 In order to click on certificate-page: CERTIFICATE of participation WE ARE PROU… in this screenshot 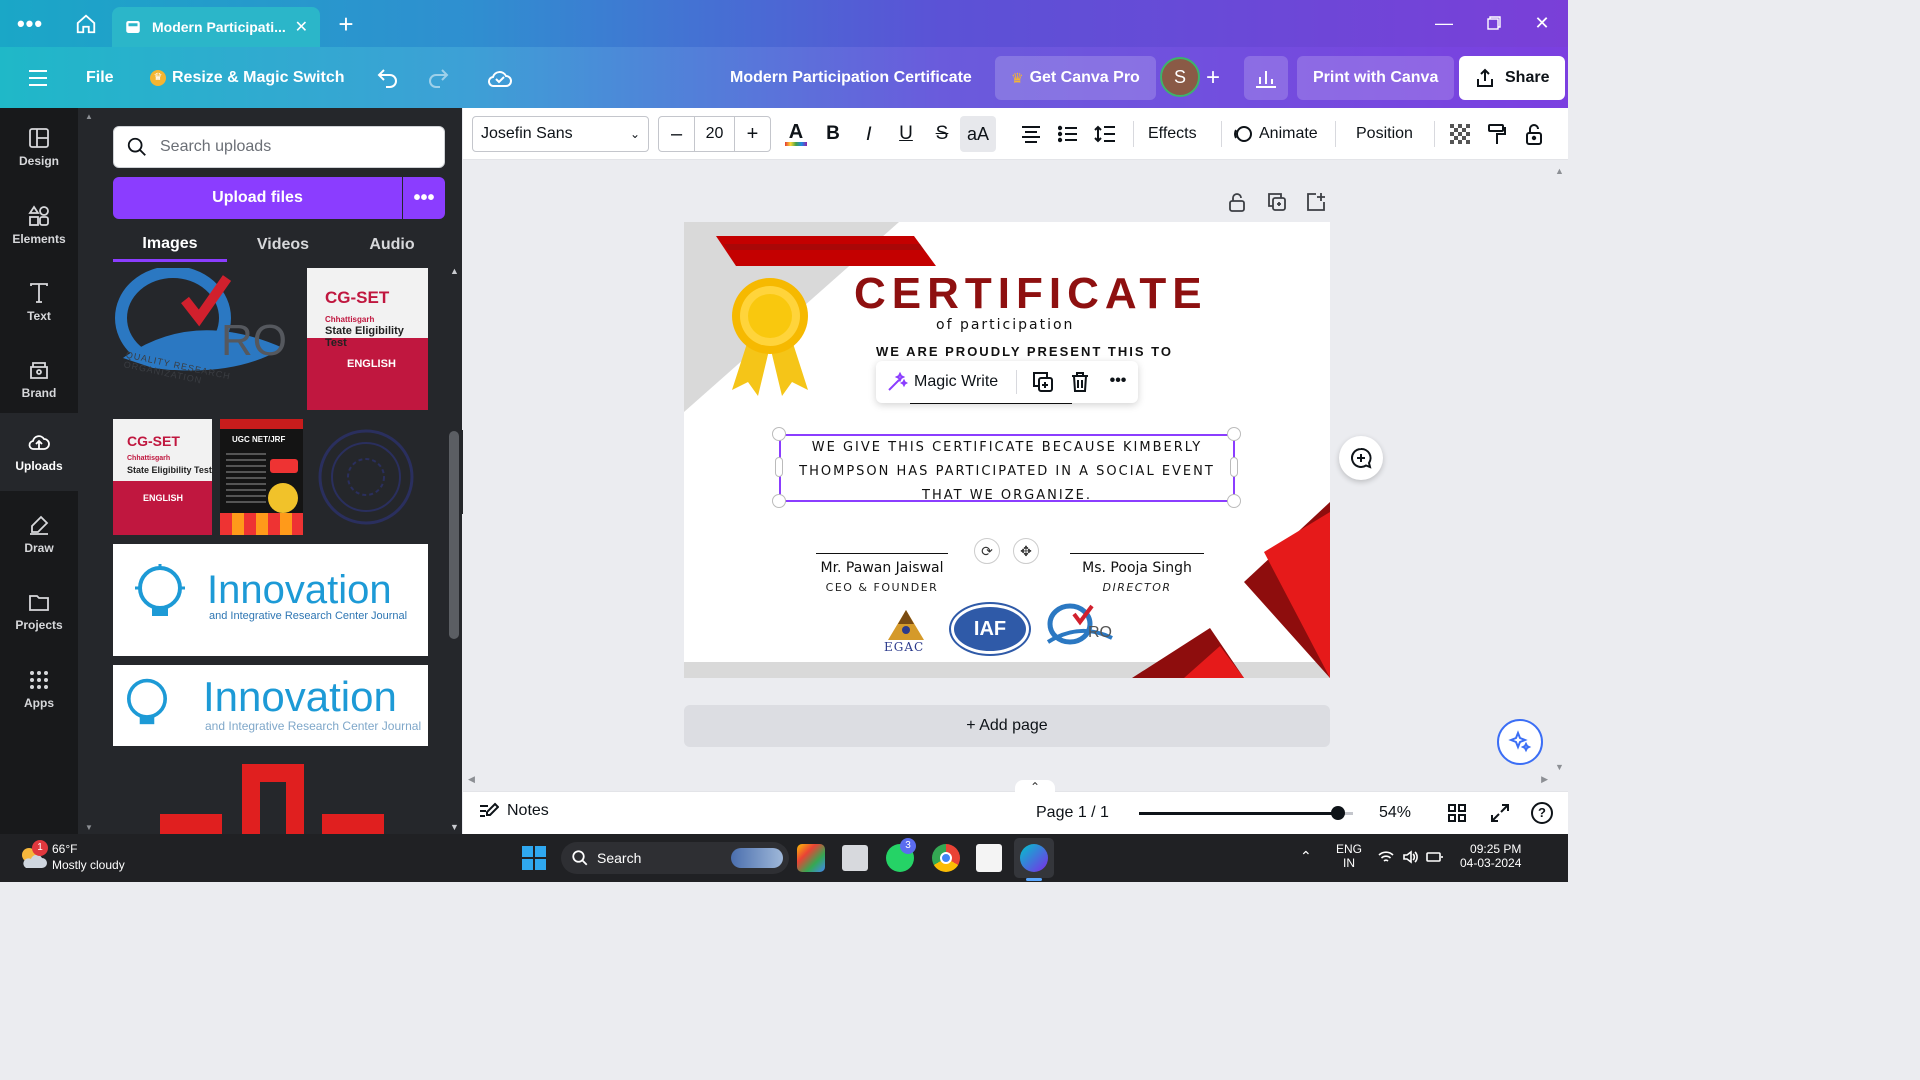, I will do `click(1007, 450)`.